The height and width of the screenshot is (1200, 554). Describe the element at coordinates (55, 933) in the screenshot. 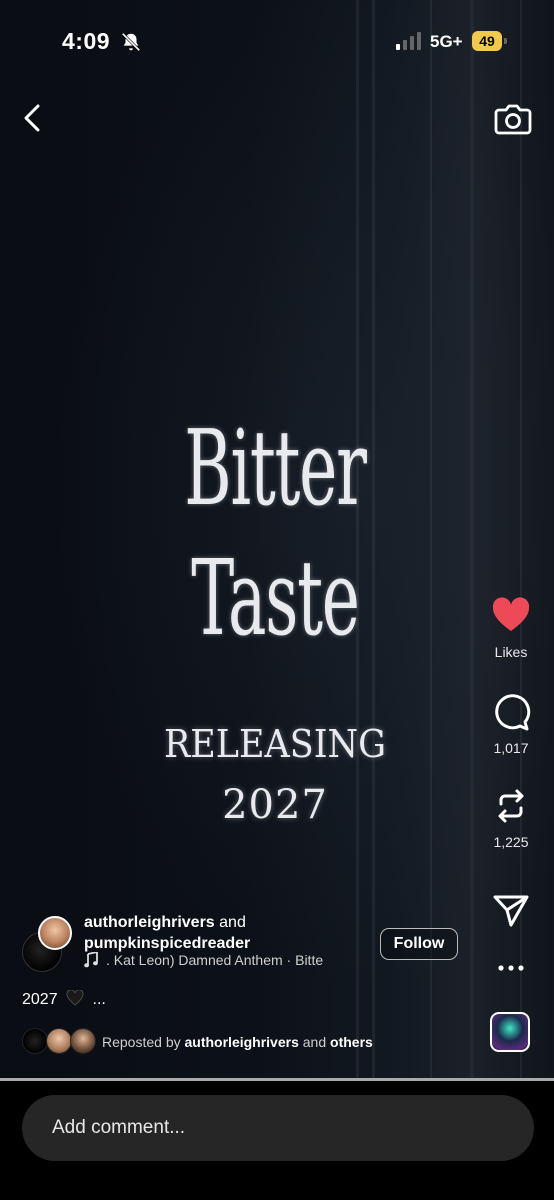

I see `collaborator-avatar` at that location.